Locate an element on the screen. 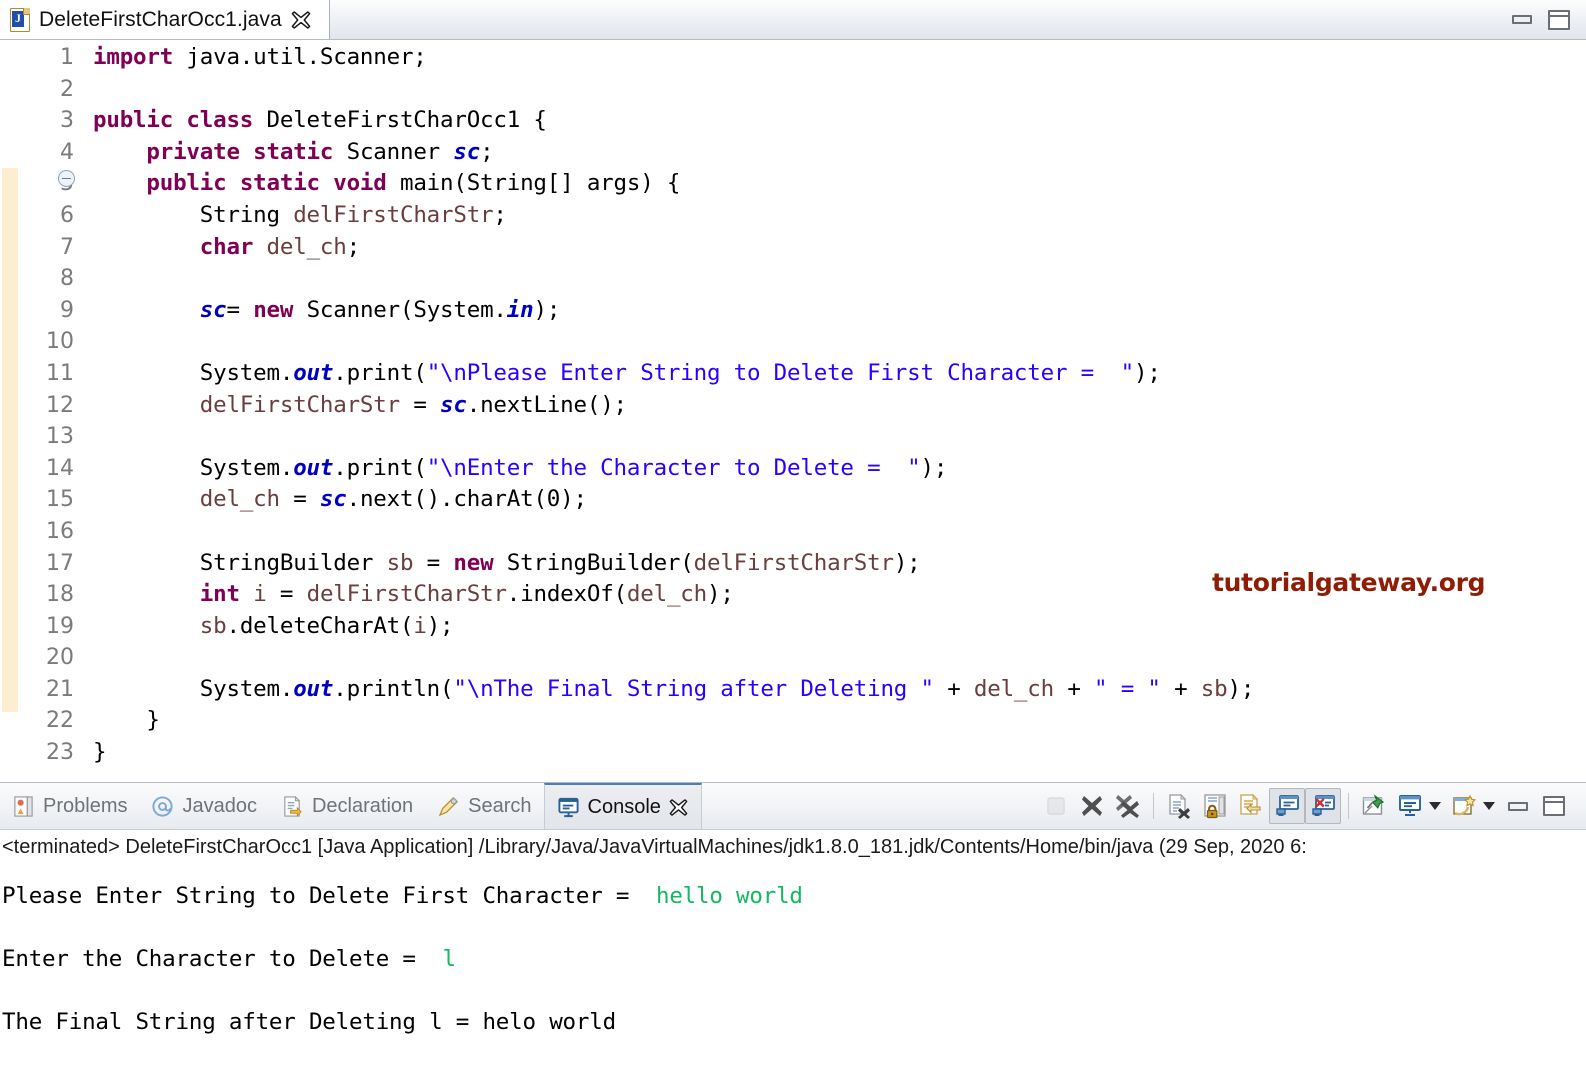 The height and width of the screenshot is (1080, 1586). pin-console-button is located at coordinates (1374, 806).